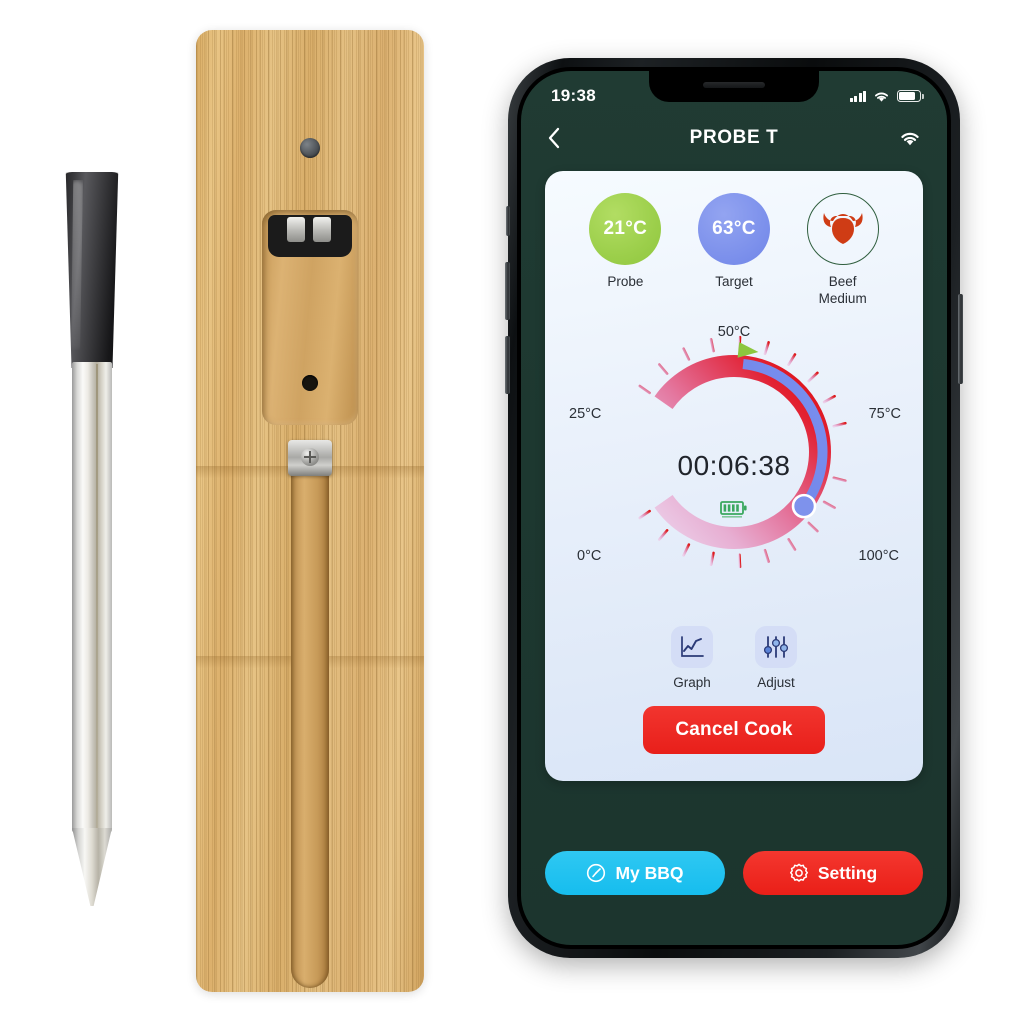  Describe the element at coordinates (92, 270) in the screenshot. I see `probe-cap` at that location.